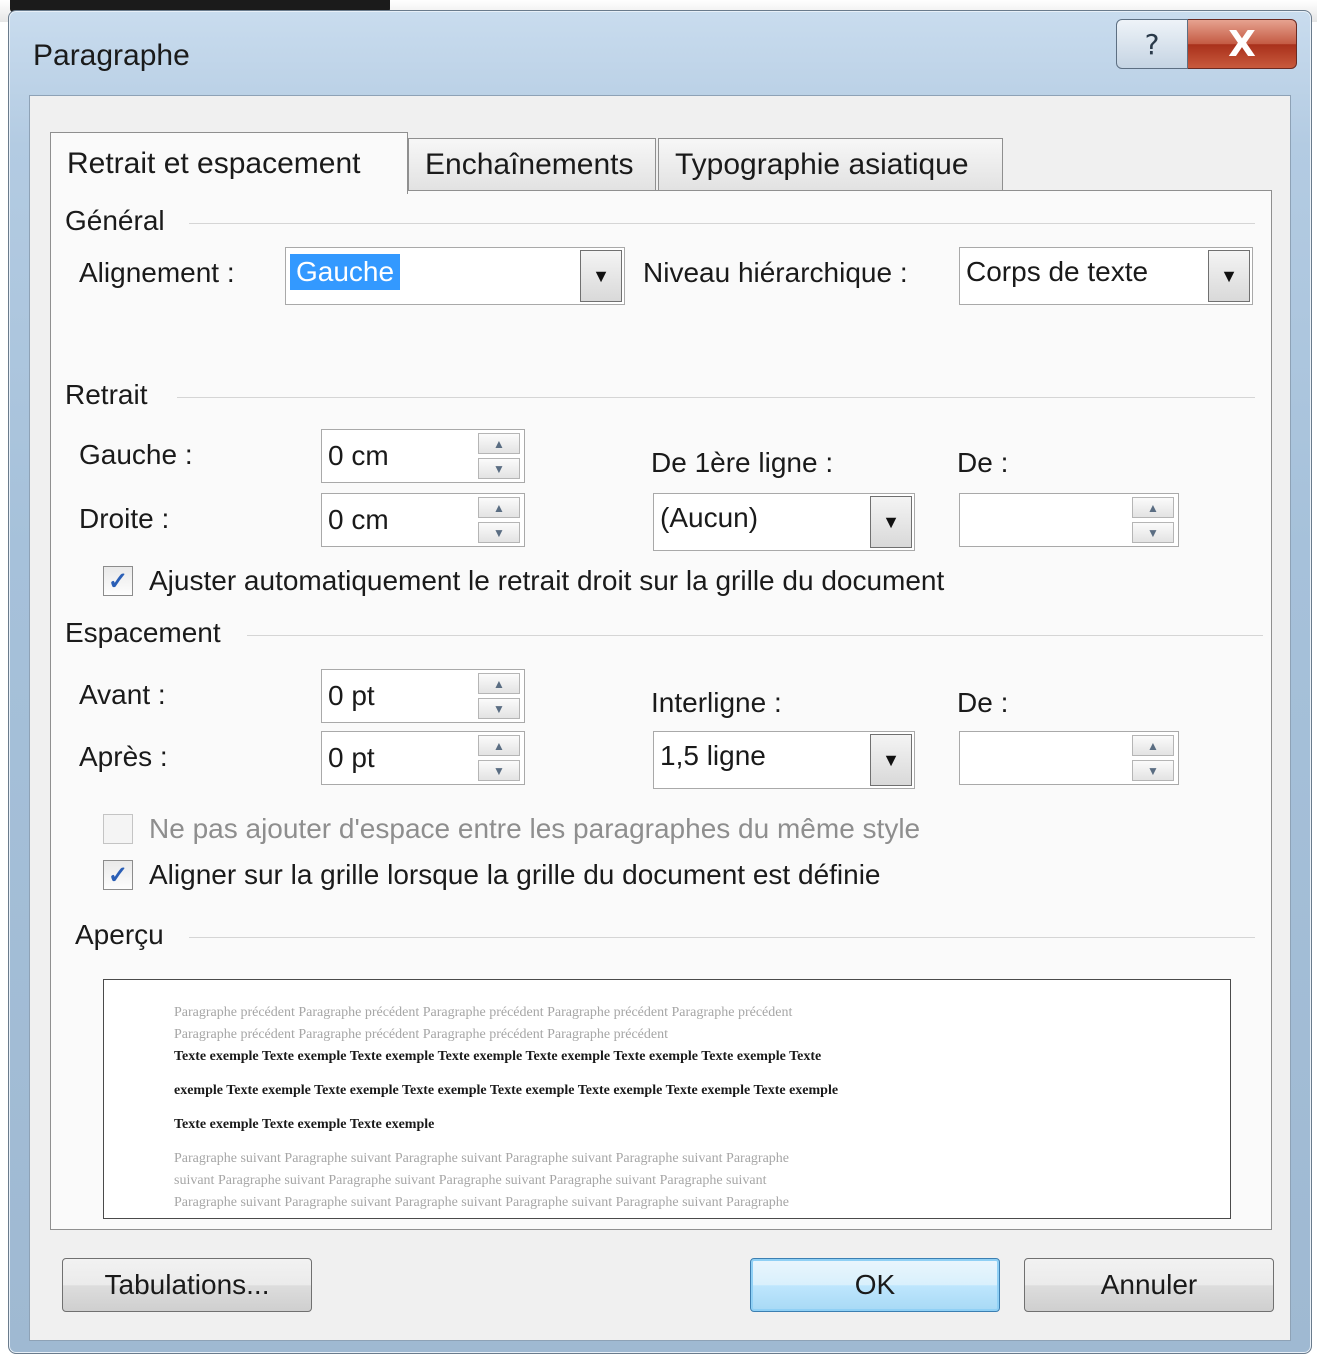 The image size is (1317, 1358). Describe the element at coordinates (111, 55) in the screenshot. I see `dialog-title: Paragraphe` at that location.